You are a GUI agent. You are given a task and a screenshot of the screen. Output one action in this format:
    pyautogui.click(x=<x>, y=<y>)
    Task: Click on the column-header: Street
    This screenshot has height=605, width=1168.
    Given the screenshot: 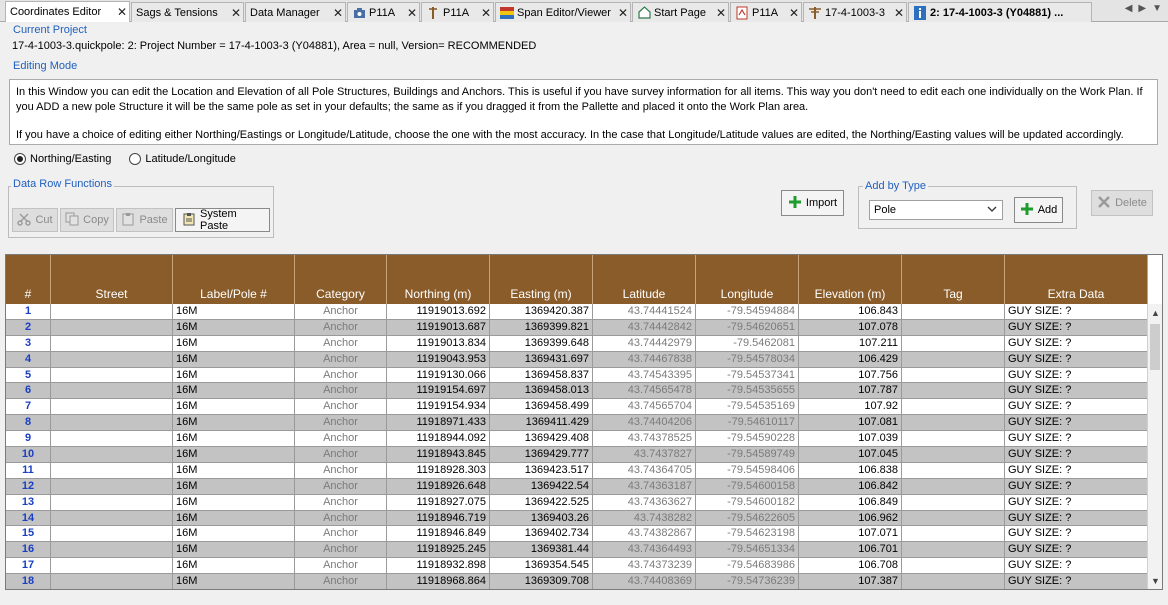 What is the action you would take?
    pyautogui.click(x=112, y=279)
    